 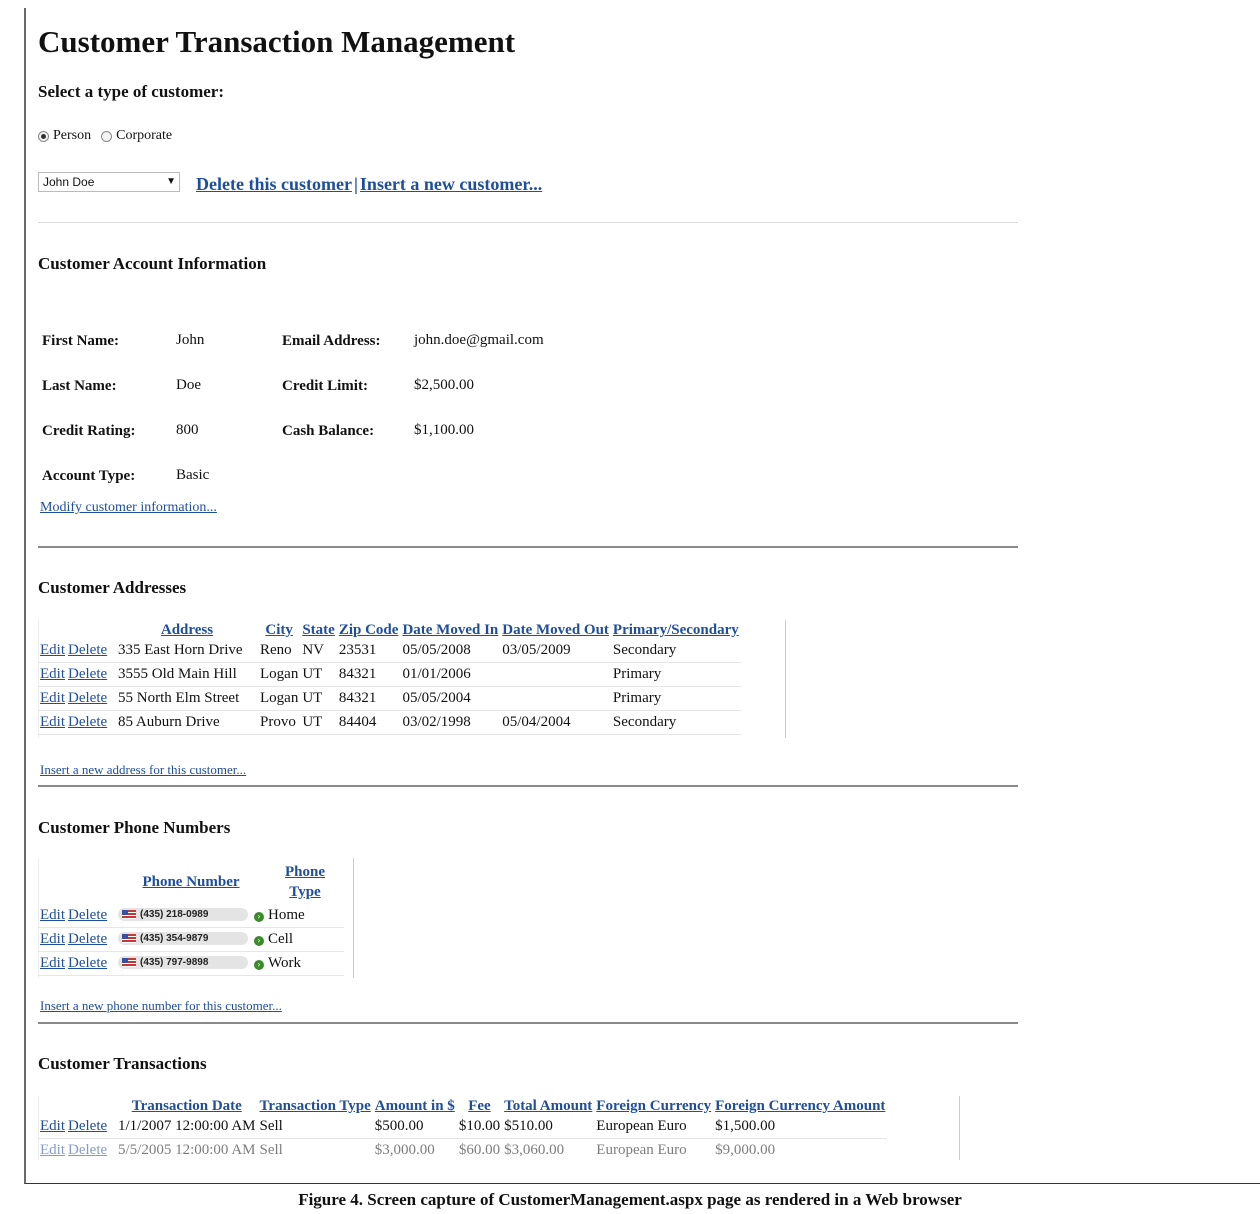 What do you see at coordinates (279, 630) in the screenshot?
I see `city-column-header: City` at bounding box center [279, 630].